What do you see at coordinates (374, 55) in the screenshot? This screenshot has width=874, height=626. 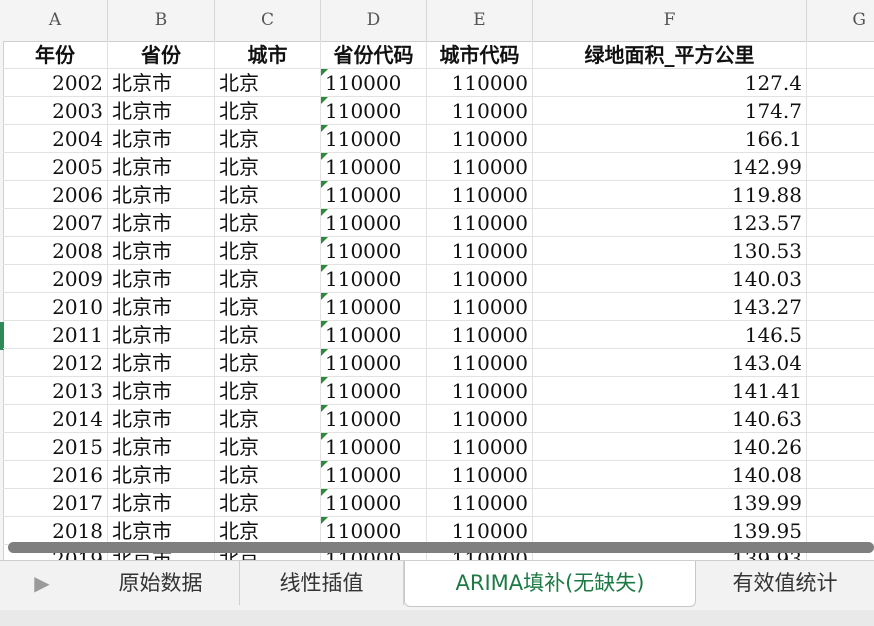 I see `header-cell-province-code: 省份代码` at bounding box center [374, 55].